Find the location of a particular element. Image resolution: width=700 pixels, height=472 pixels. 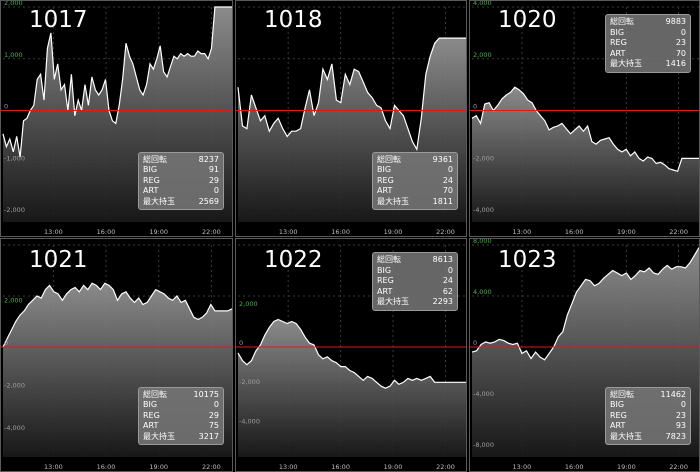

stats-row: ART 93 is located at coordinates (648, 426).